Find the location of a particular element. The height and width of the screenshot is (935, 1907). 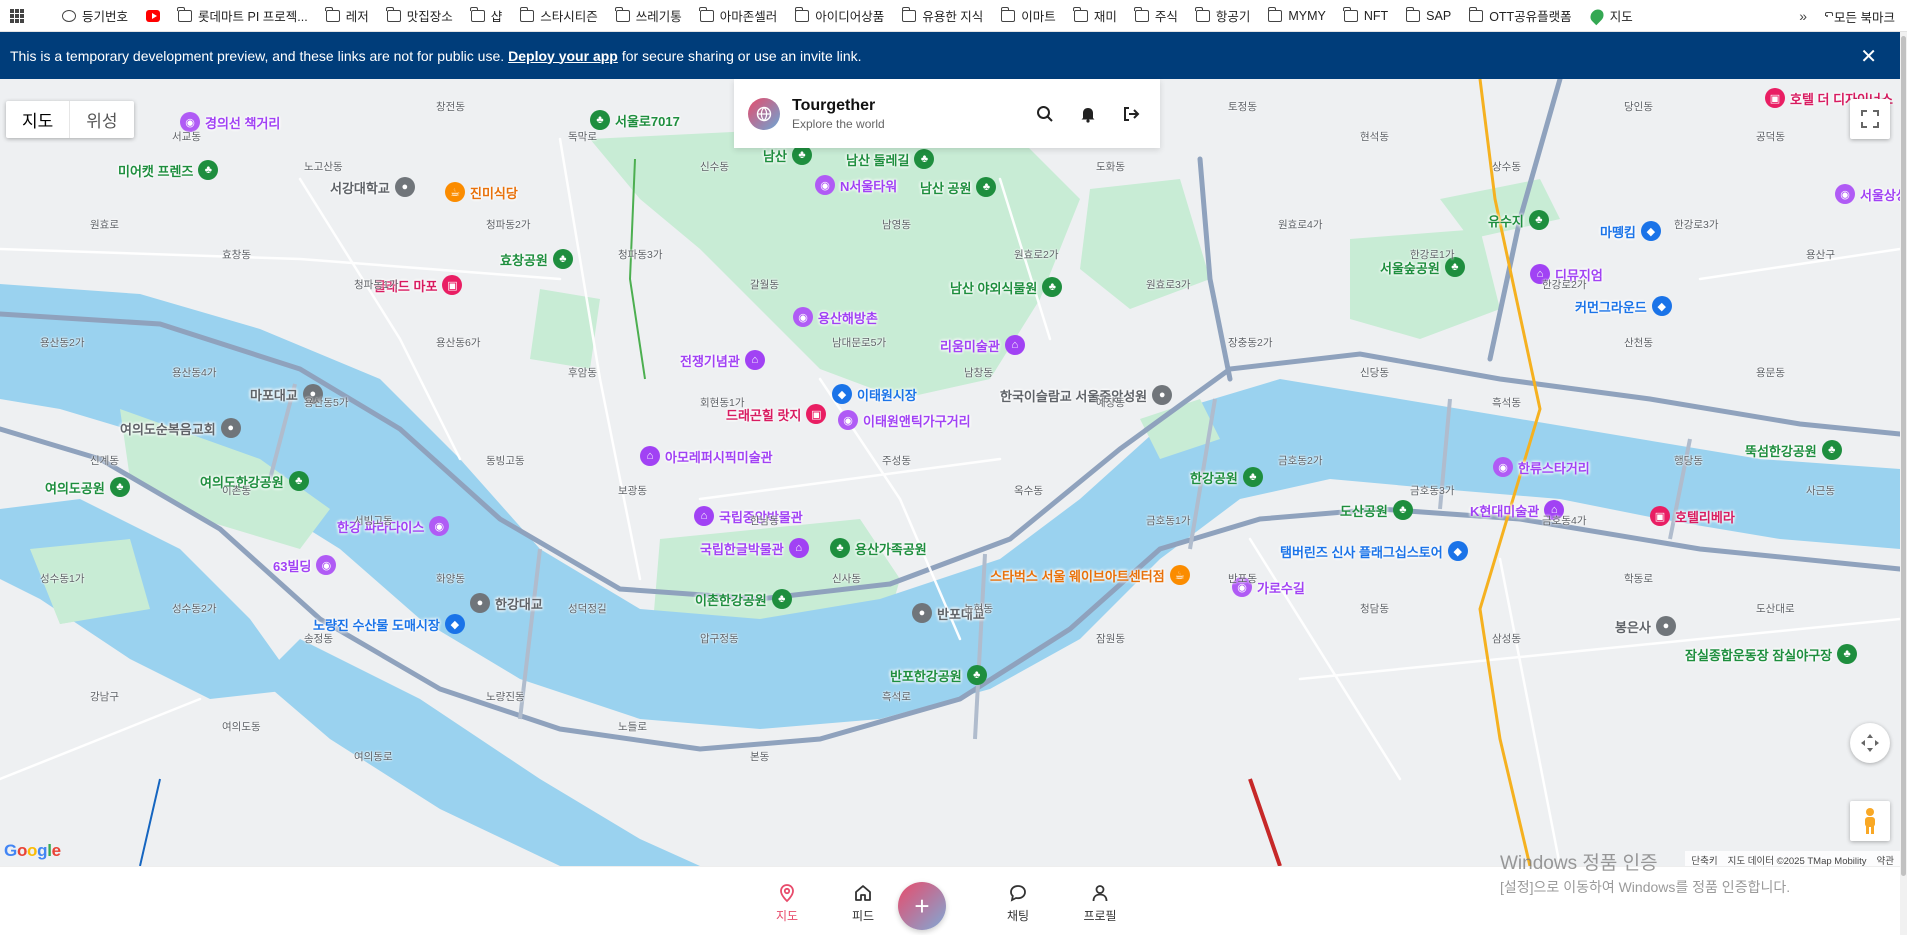

map-poi: 잠실종합운동장 잠실야구장 ♣ is located at coordinates (1771, 654).